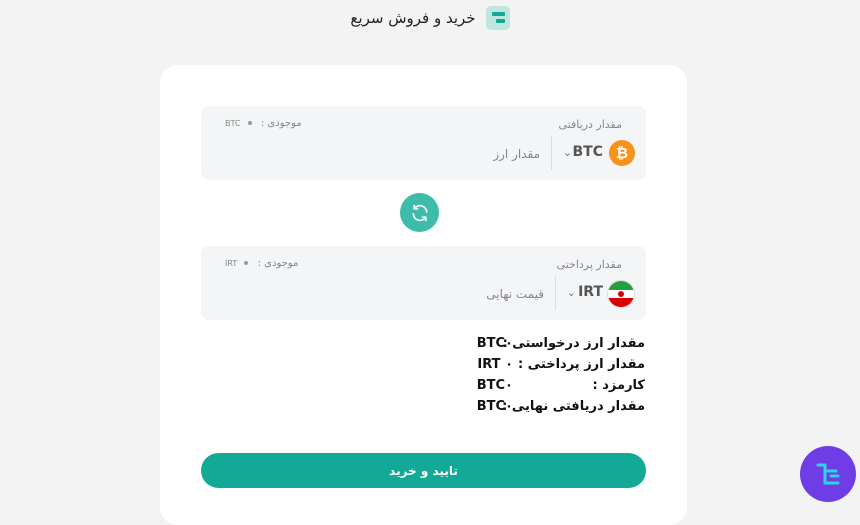 This screenshot has height=525, width=860. Describe the element at coordinates (588, 152) in the screenshot. I see `receive-currency-symbol: BTC` at that location.